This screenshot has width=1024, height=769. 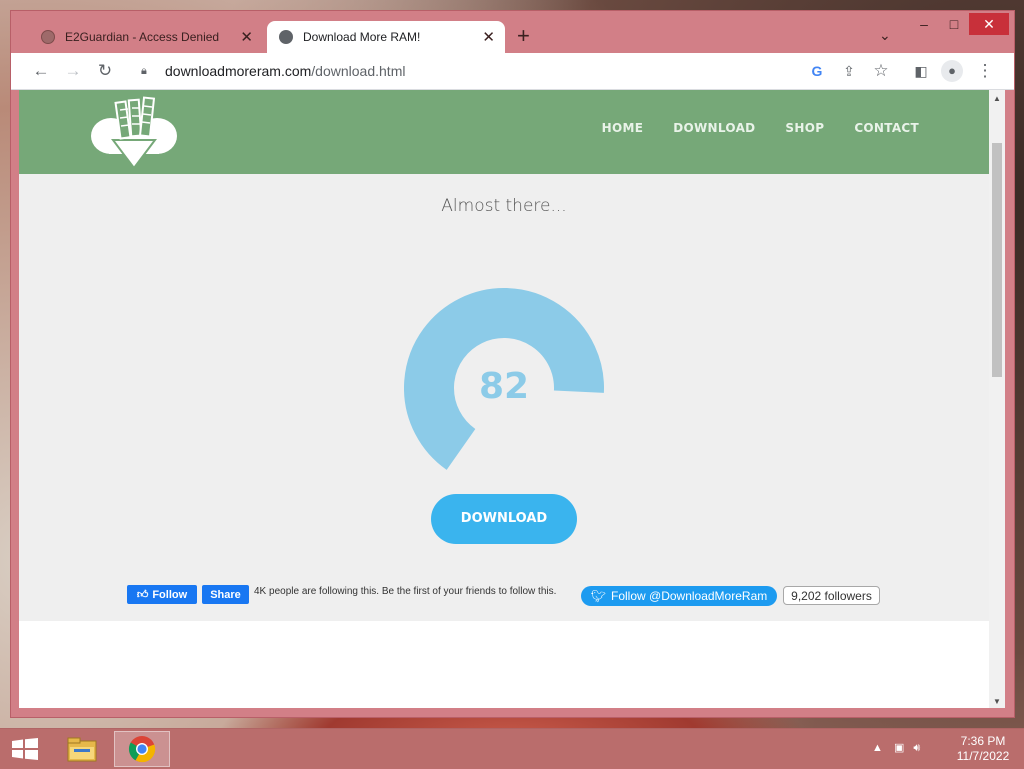 I want to click on download-button: DOWNLOAD, so click(x=504, y=519).